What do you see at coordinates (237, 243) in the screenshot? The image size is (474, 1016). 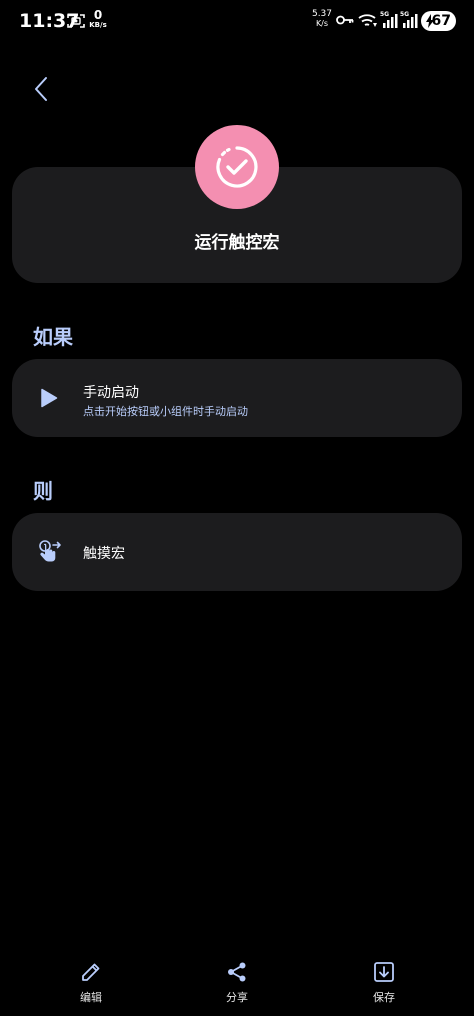 I see `macro-title: 运行触控宏` at bounding box center [237, 243].